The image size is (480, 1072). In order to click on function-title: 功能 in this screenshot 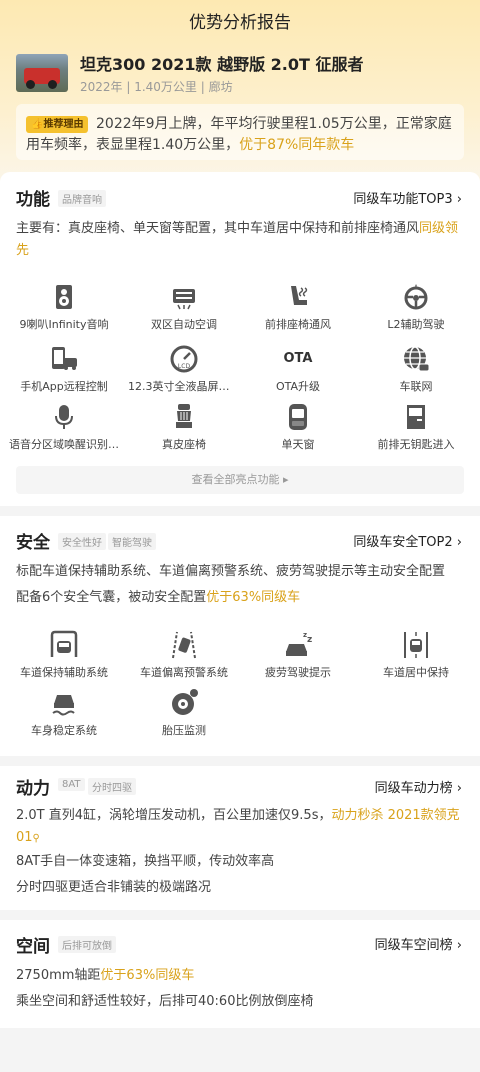, I will do `click(33, 200)`.